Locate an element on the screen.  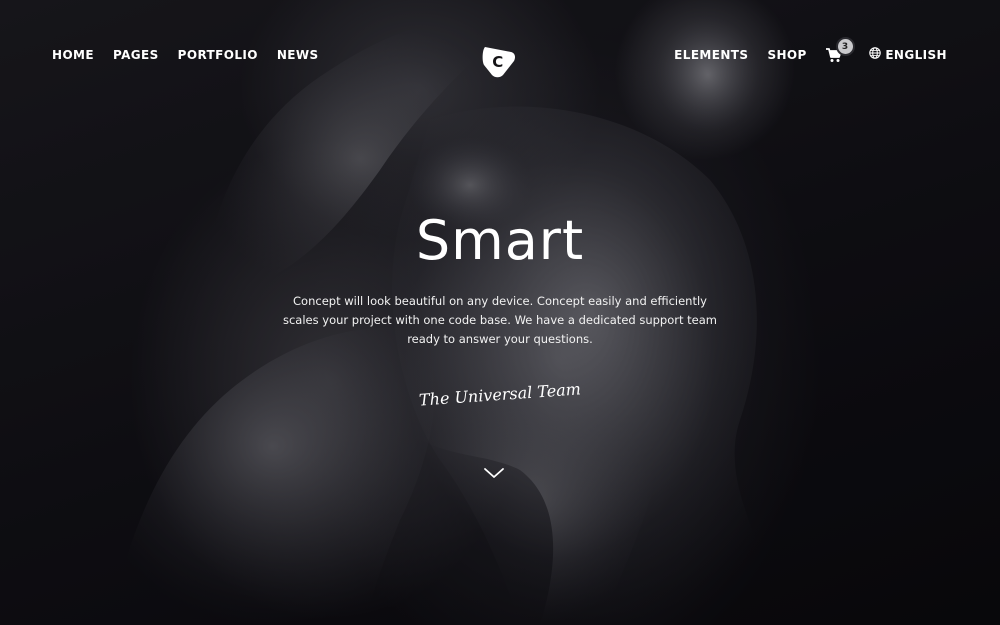
language-selector: ENGLISH is located at coordinates (907, 55).